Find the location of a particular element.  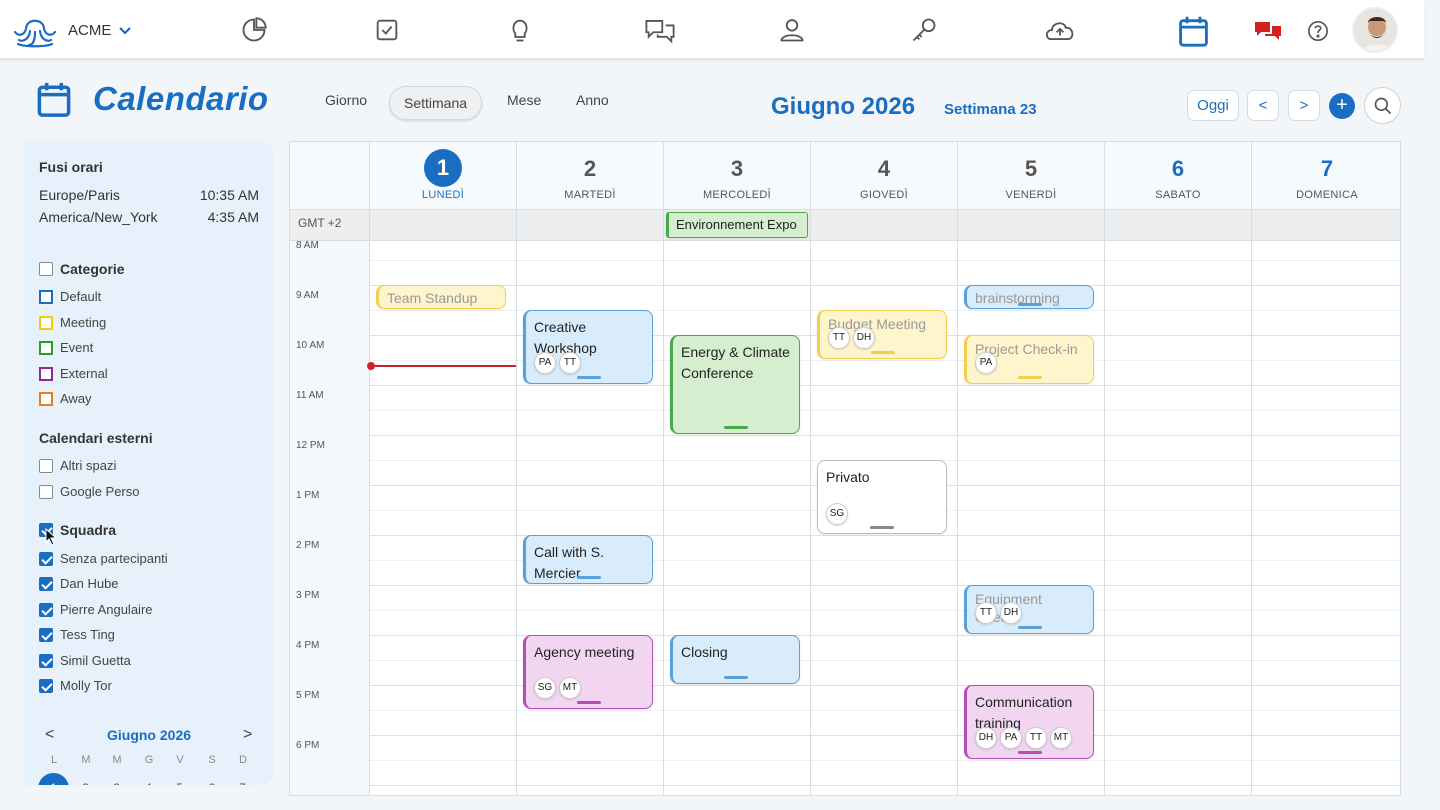

team-member-item: Tess Ting is located at coordinates (77, 634).